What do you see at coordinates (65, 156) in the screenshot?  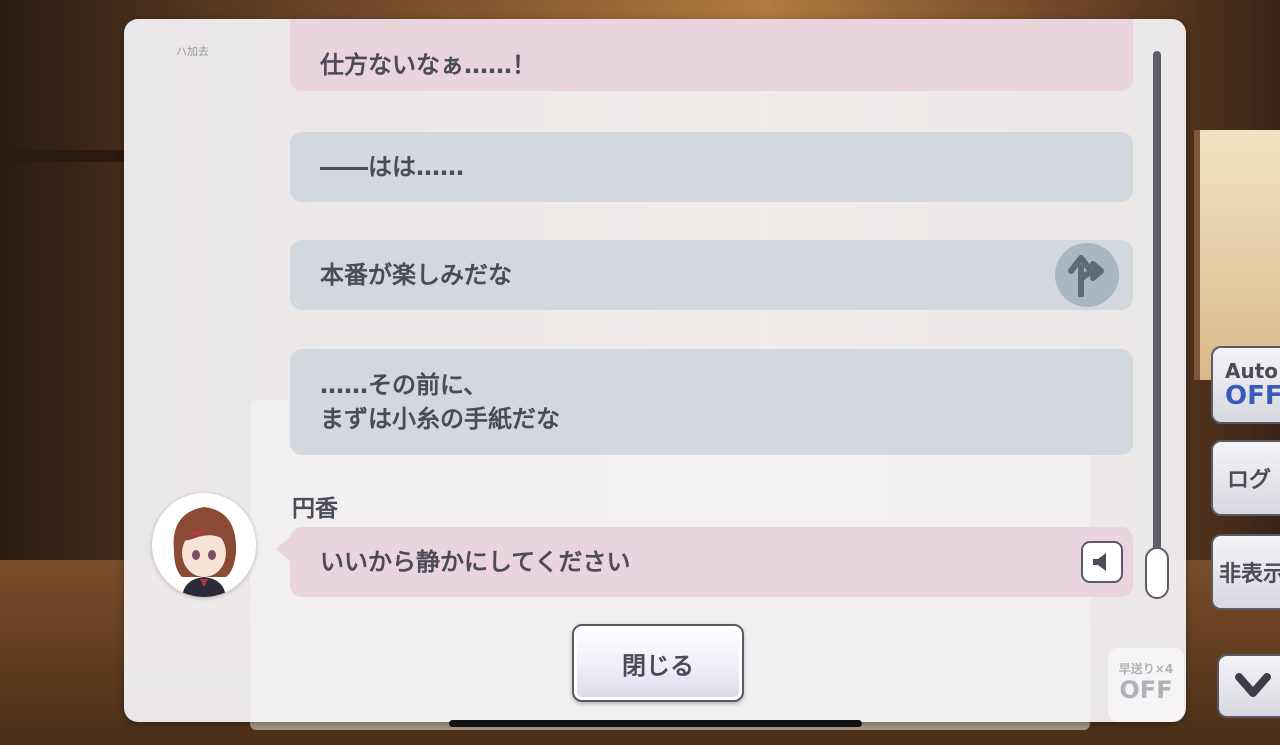 I see `ceiling-beam` at bounding box center [65, 156].